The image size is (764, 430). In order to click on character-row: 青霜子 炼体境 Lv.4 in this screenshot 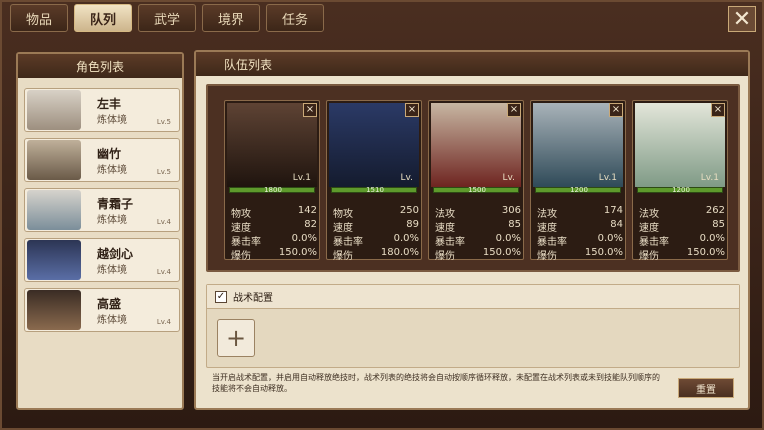, I will do `click(102, 210)`.